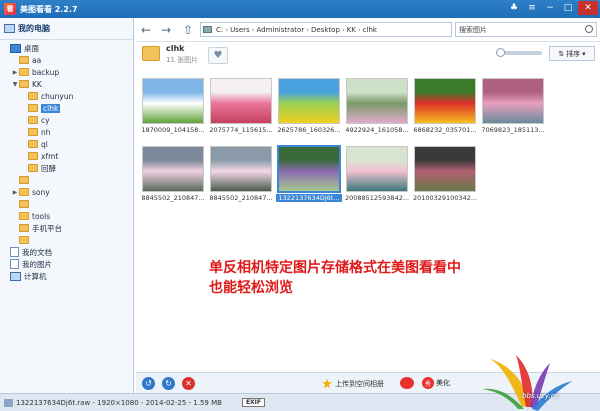 The width and height of the screenshot is (600, 411). What do you see at coordinates (568, 8) in the screenshot?
I see `maximize-button: □` at bounding box center [568, 8].